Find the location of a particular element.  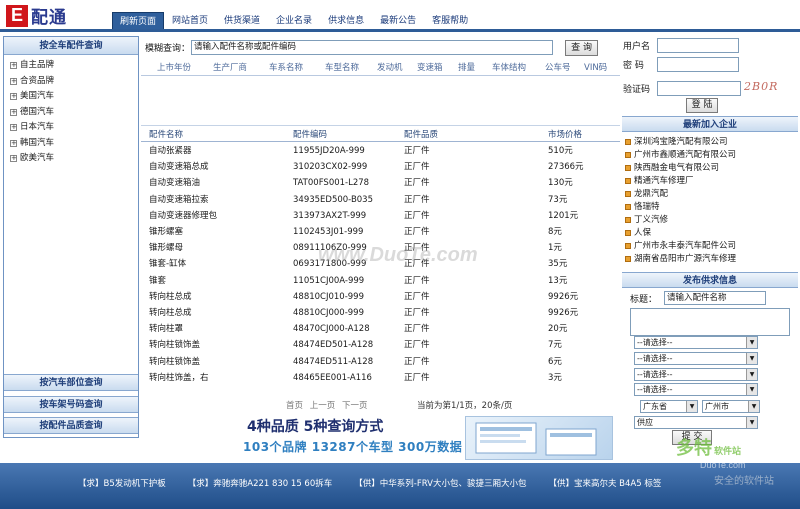

table-row: 锥套 11051CJ00A-999 正厂件 13元 is located at coordinates (380, 282).